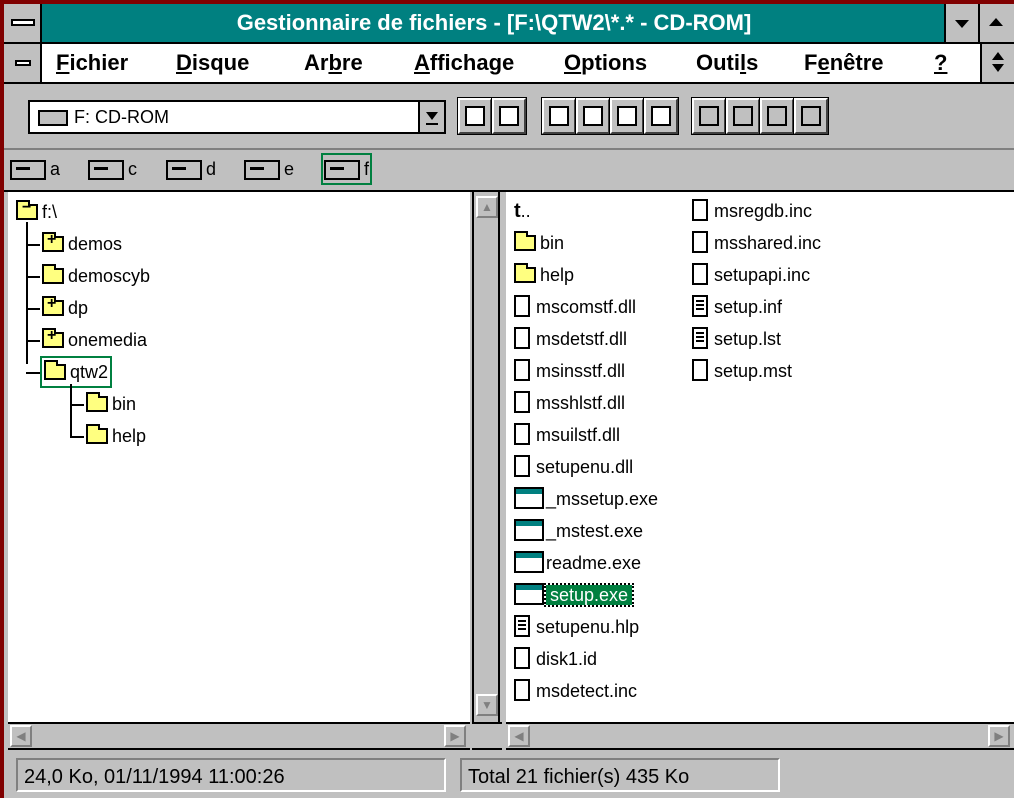  Describe the element at coordinates (464, 63) in the screenshot. I see `menu-affichage: Affichage` at that location.